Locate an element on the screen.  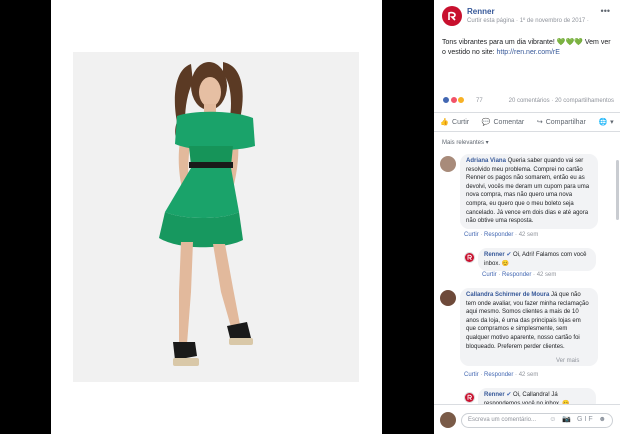
reactions-row: 77 20 comentários · 20 compartilhamentos is located at coordinates (528, 102).